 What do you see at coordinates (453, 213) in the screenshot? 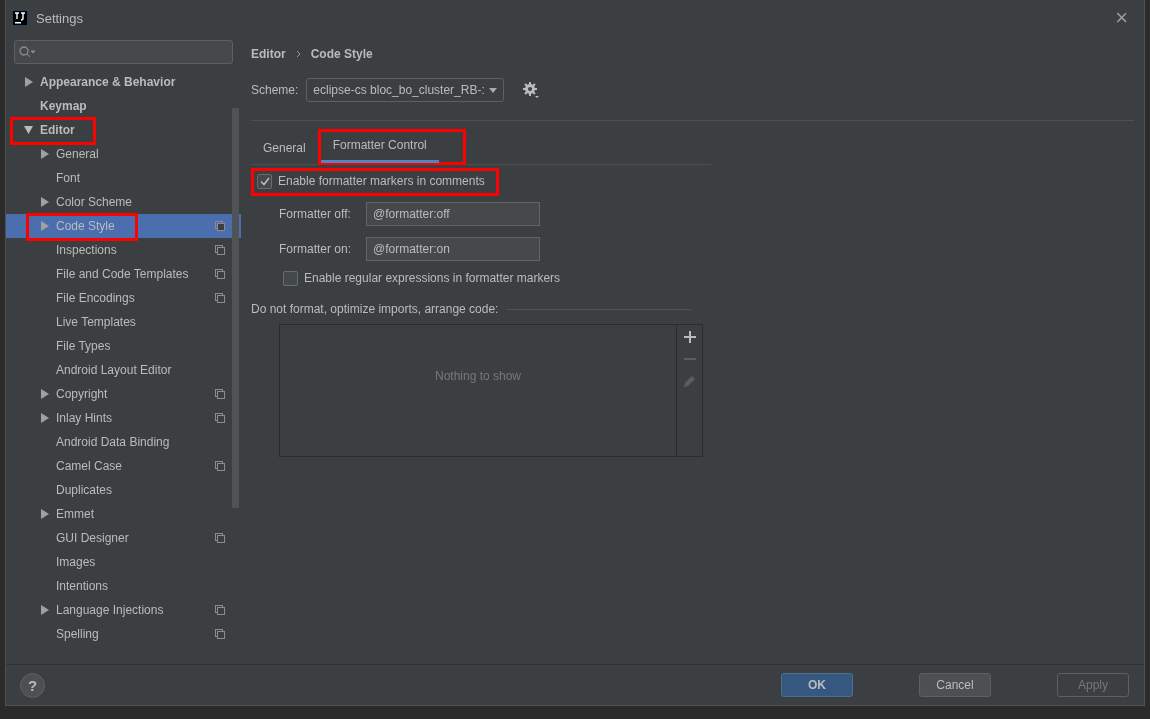
I see `text-field: @formatter:off` at bounding box center [453, 213].